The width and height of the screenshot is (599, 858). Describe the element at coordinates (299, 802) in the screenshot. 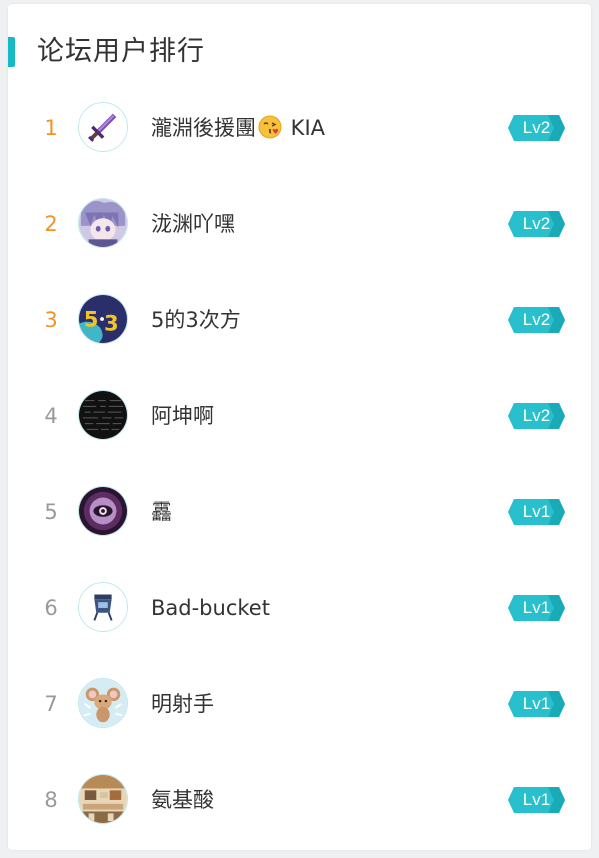

I see `ranking-row: 8 氨基酸 Lv1` at that location.